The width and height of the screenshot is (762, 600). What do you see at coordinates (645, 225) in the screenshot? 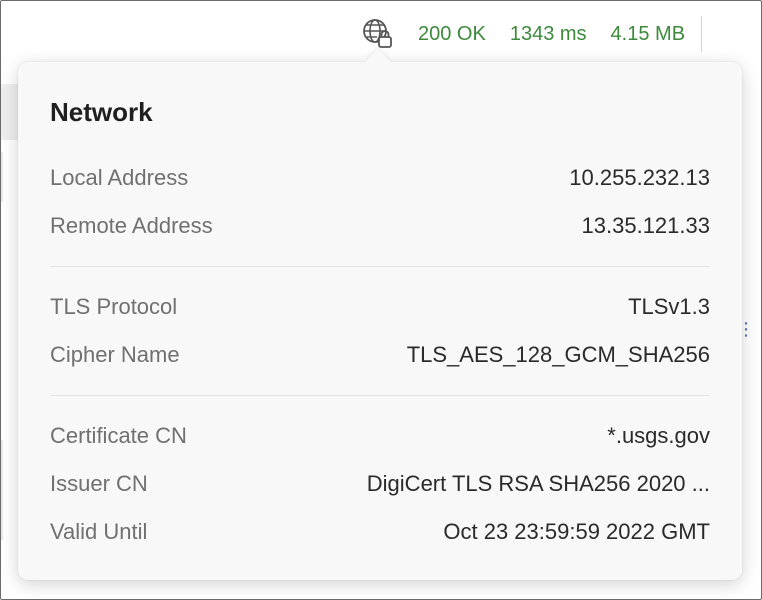
I see `row-value: 13.35.121.33` at bounding box center [645, 225].